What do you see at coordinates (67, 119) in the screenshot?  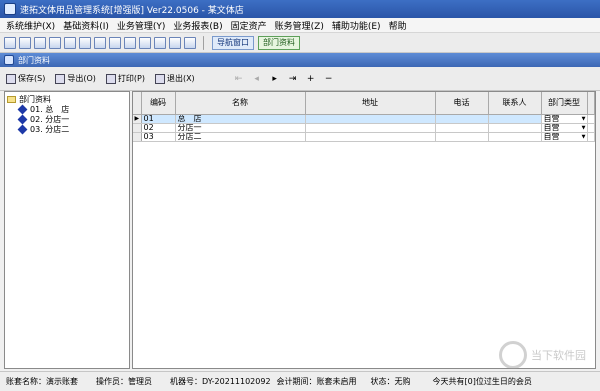 I see `tree-item: 02. 分店一` at bounding box center [67, 119].